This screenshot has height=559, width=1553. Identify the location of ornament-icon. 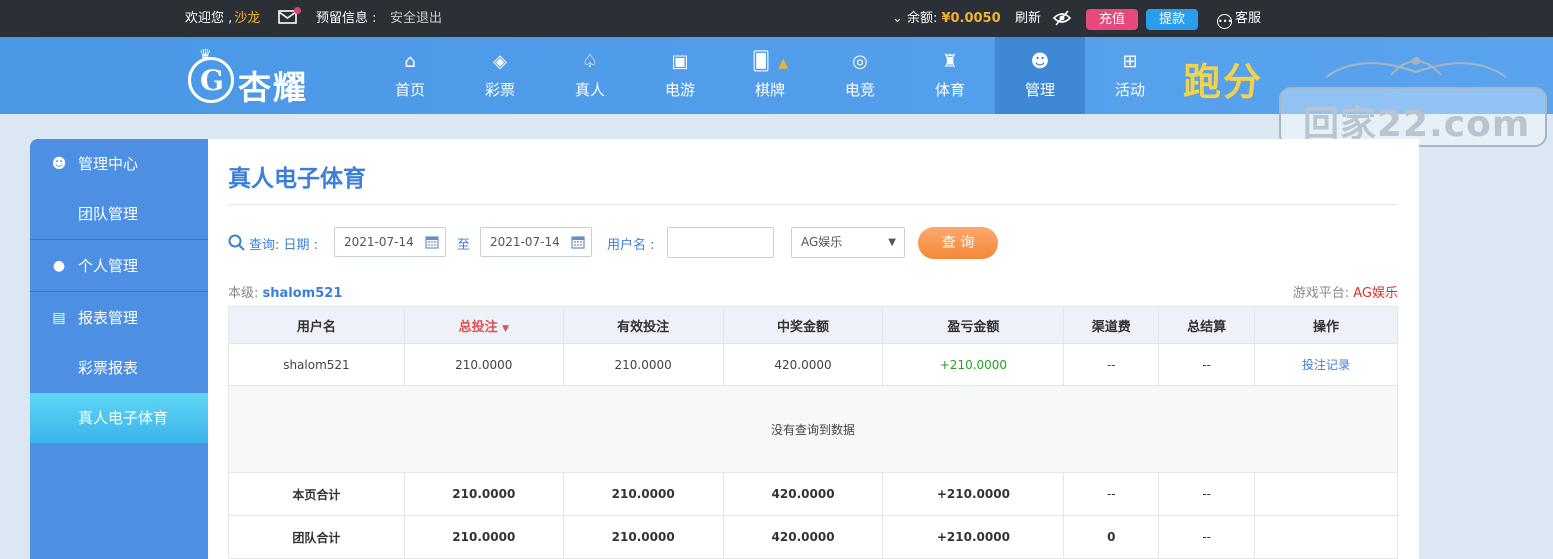
(1416, 67).